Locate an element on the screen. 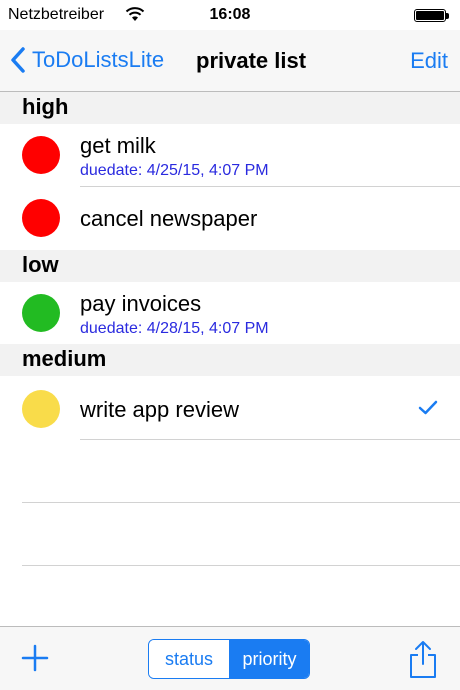  todo-title: cancel newspaper is located at coordinates (169, 218).